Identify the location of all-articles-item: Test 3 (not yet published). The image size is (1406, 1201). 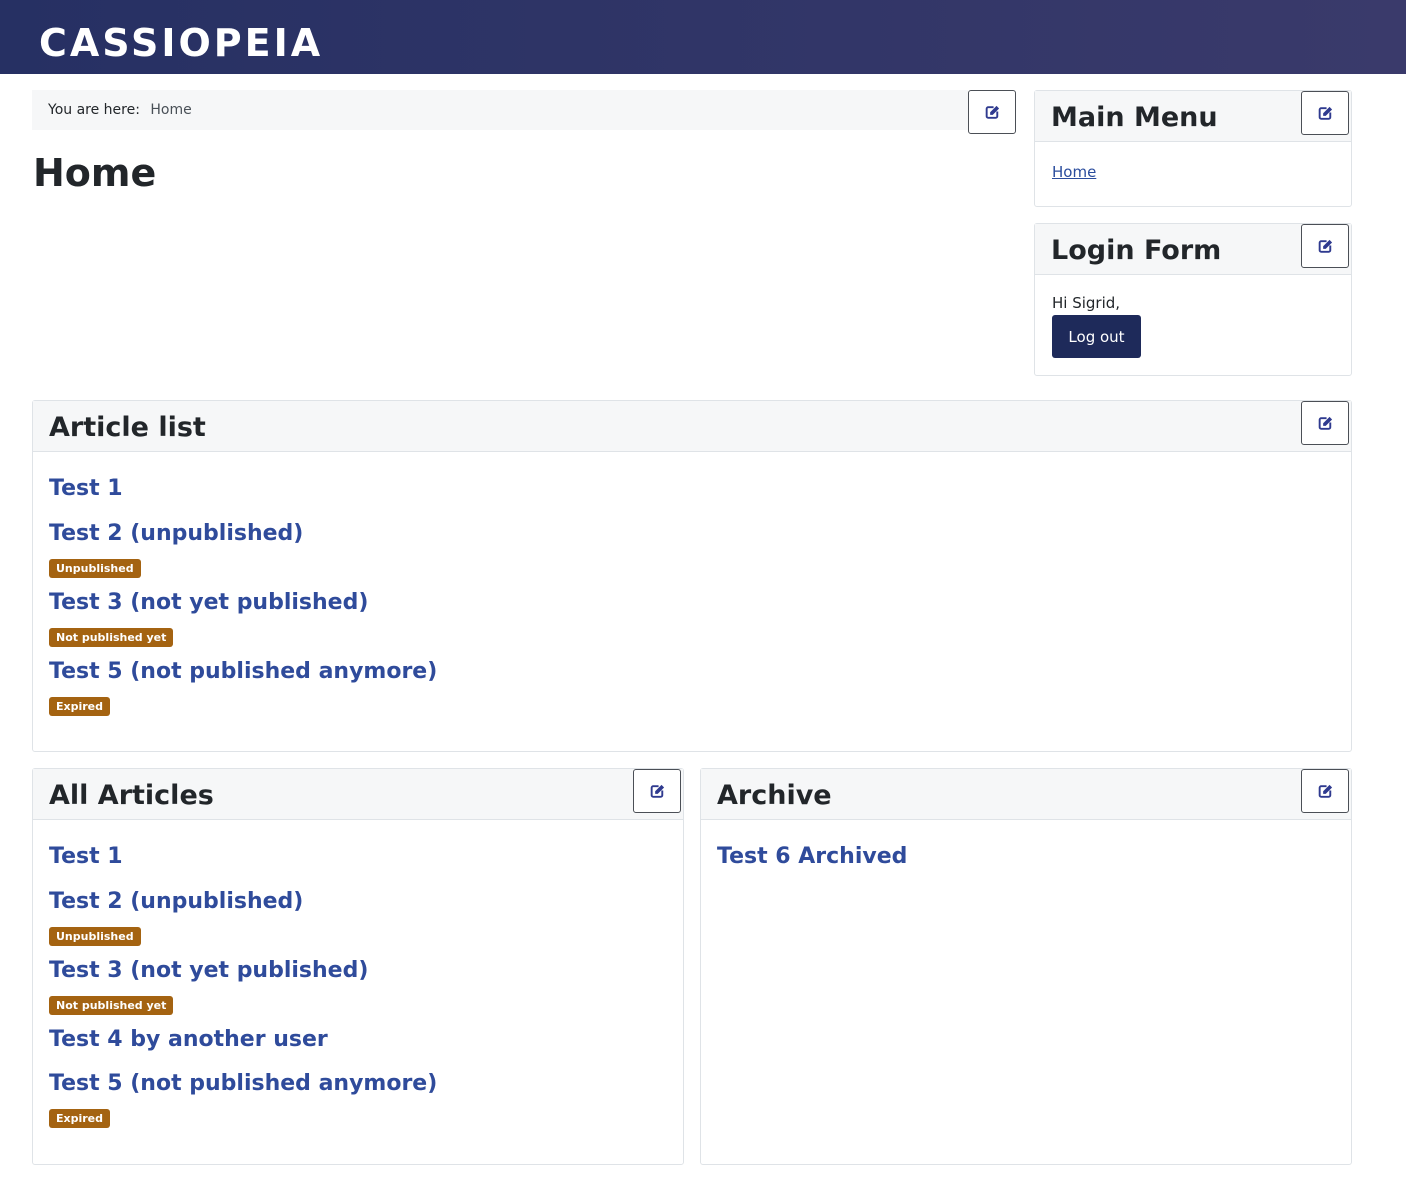
(208, 971).